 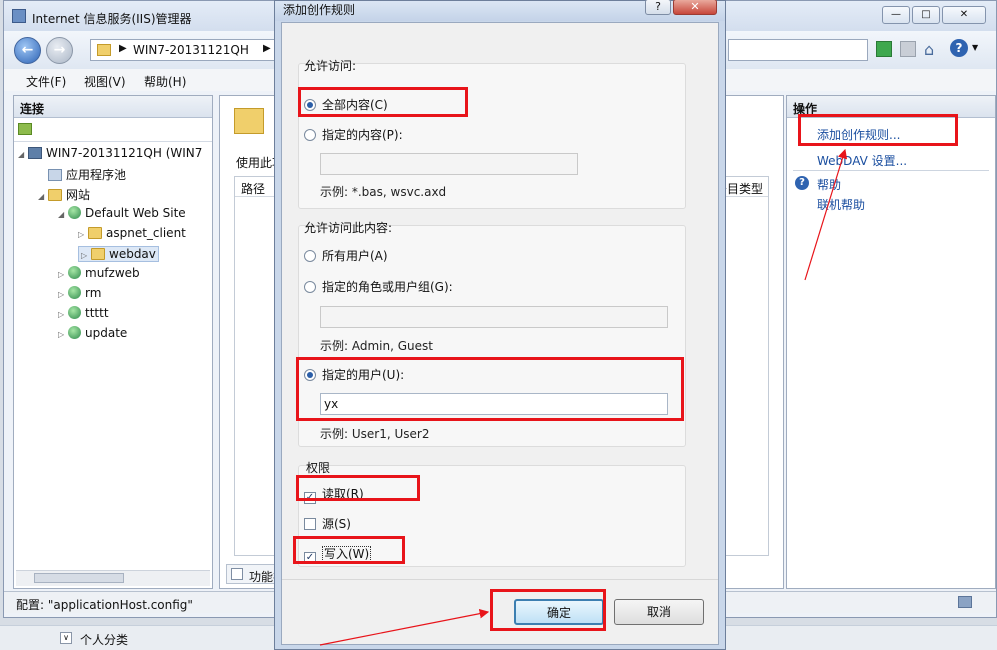 What do you see at coordinates (964, 15) in the screenshot?
I see `close-window-button: ✕` at bounding box center [964, 15].